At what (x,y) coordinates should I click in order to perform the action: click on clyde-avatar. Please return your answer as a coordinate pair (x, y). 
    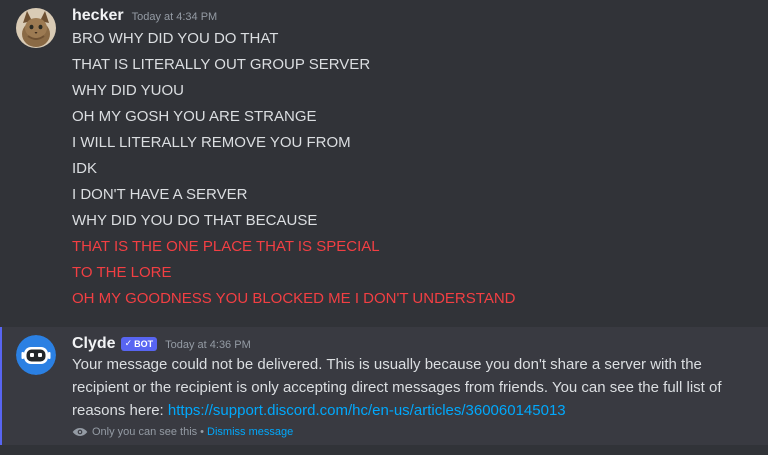
    Looking at the image, I should click on (36, 355).